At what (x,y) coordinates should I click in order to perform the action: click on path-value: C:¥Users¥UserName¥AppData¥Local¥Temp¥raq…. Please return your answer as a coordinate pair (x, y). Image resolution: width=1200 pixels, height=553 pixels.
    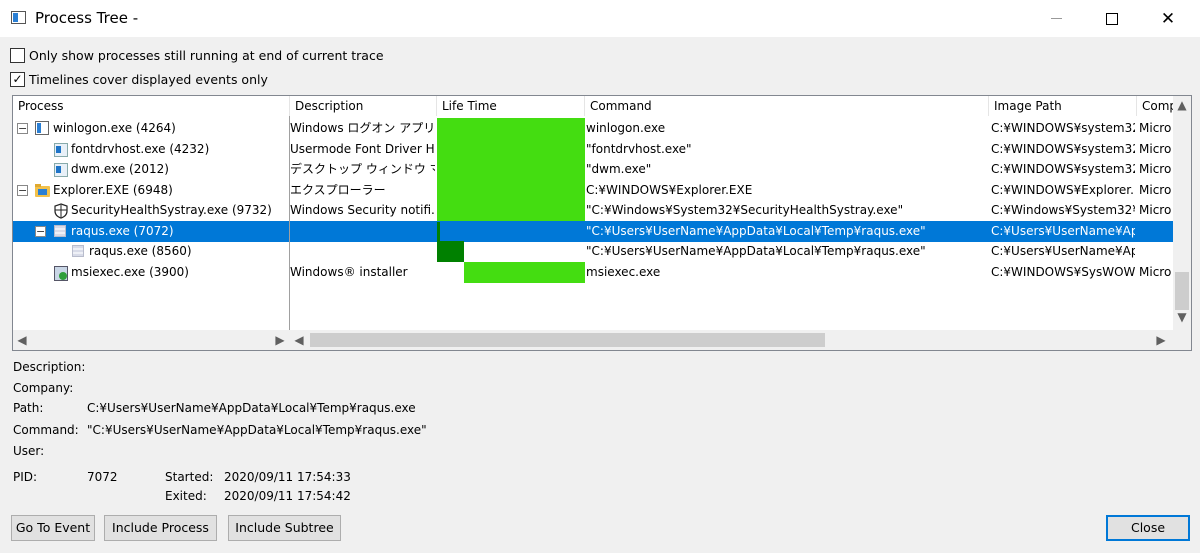
    Looking at the image, I should click on (251, 408).